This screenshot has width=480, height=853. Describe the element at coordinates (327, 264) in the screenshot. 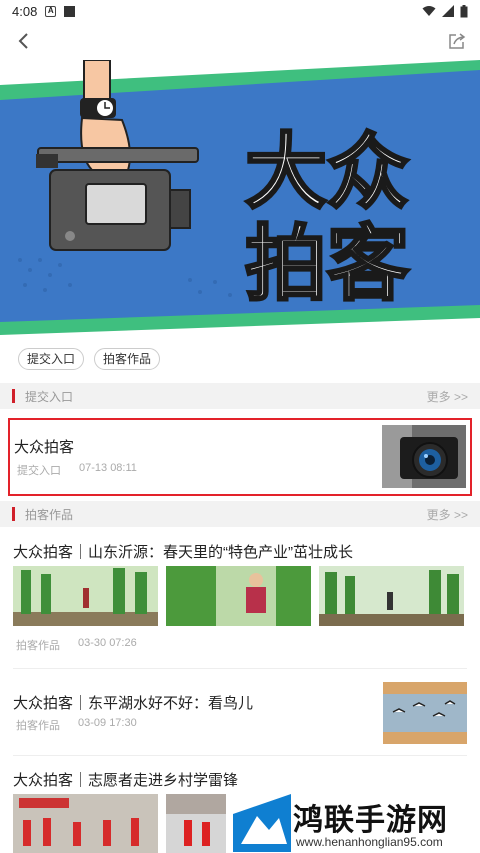

I see `banner-title-line2: 拍客` at that location.